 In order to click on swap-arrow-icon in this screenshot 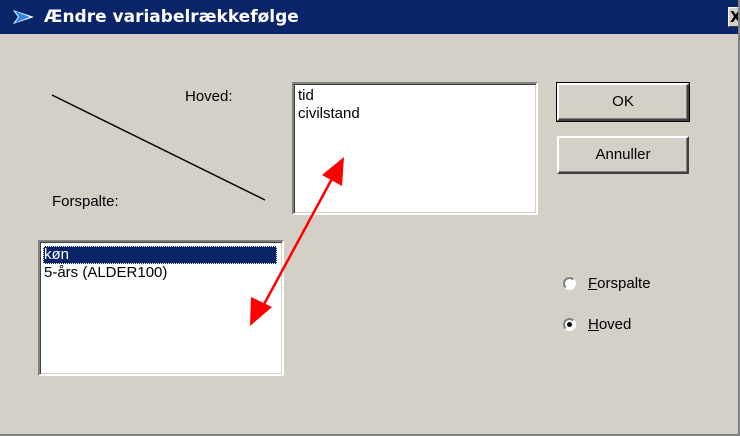, I will do `click(23, 17)`.